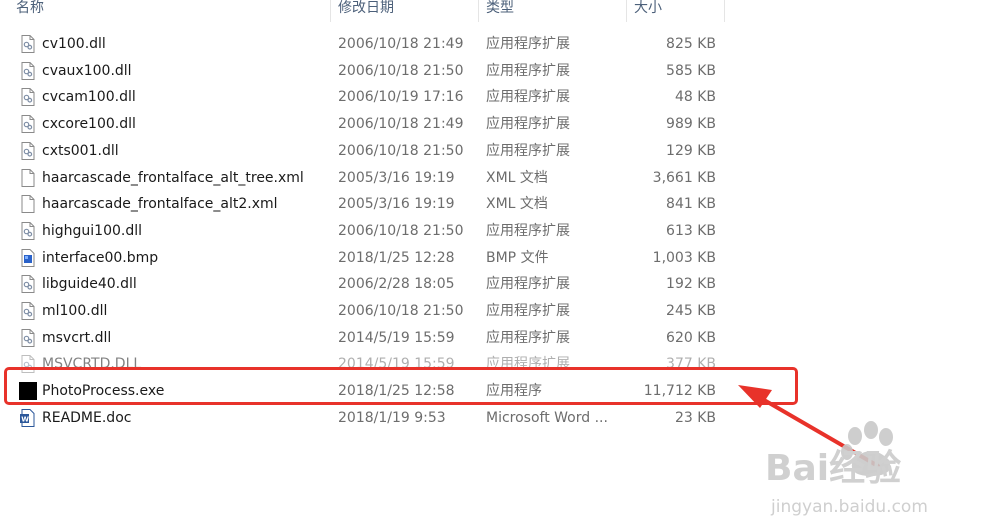  I want to click on watermark-brand: Bai经验, so click(833, 468).